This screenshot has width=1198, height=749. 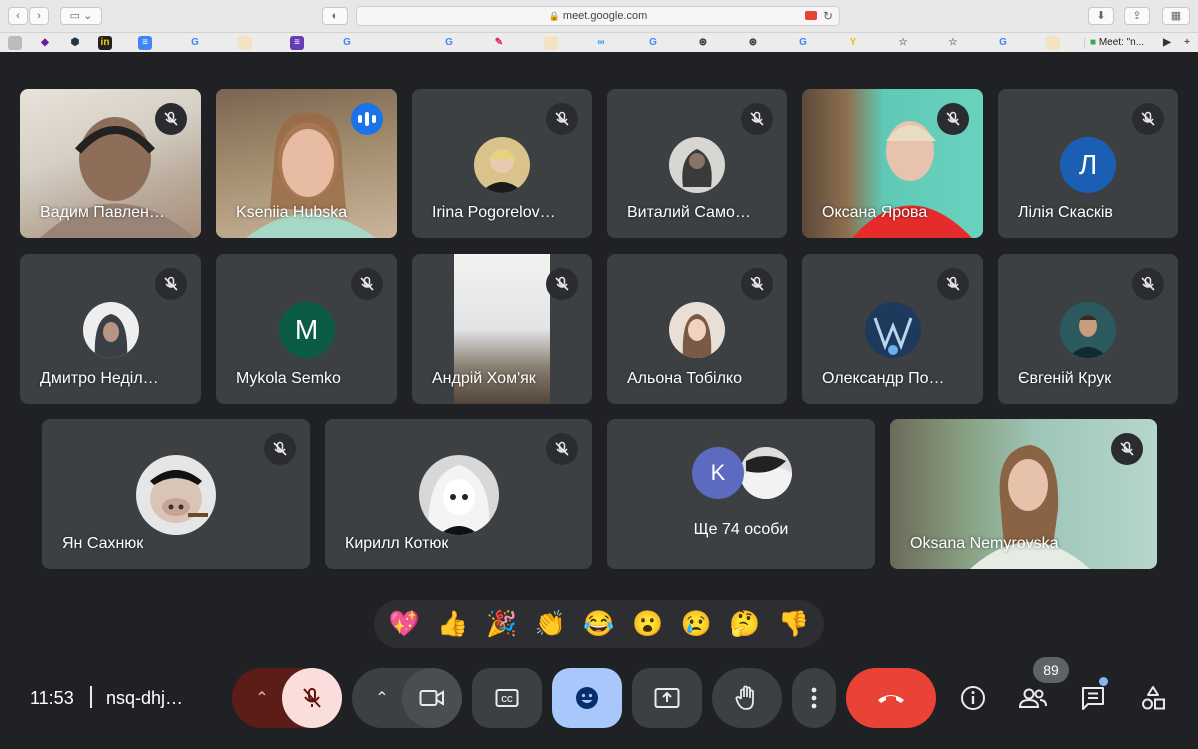 I want to click on bookmark-icon: in, so click(x=105, y=43).